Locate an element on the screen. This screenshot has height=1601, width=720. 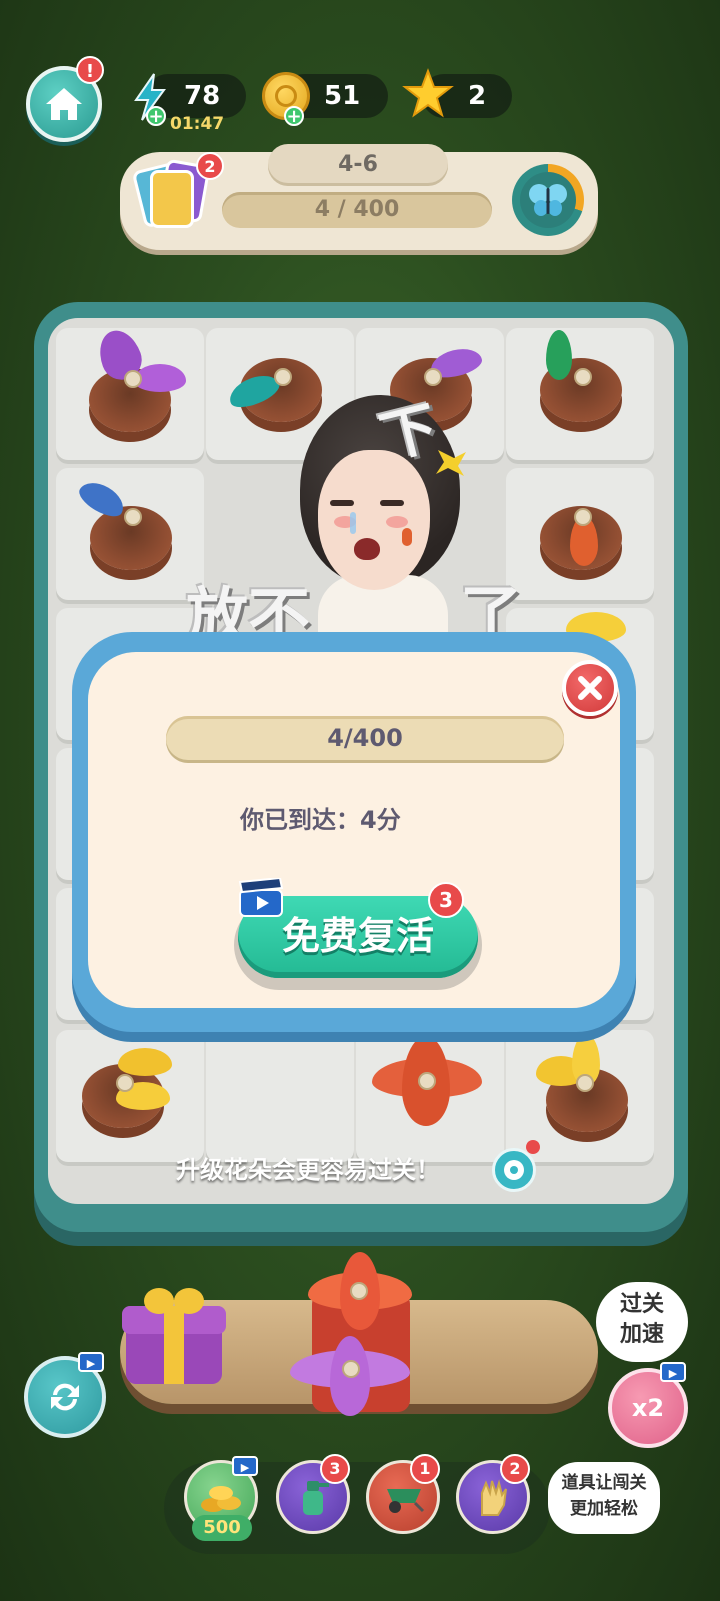
tools-hint-line2: 更加轻松 is located at coordinates (604, 1509).